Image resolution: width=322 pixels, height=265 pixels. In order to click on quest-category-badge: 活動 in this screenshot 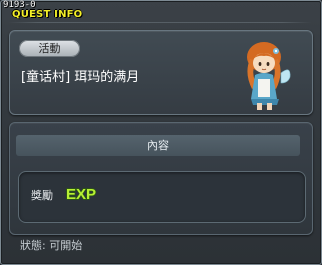, I will do `click(49, 48)`.